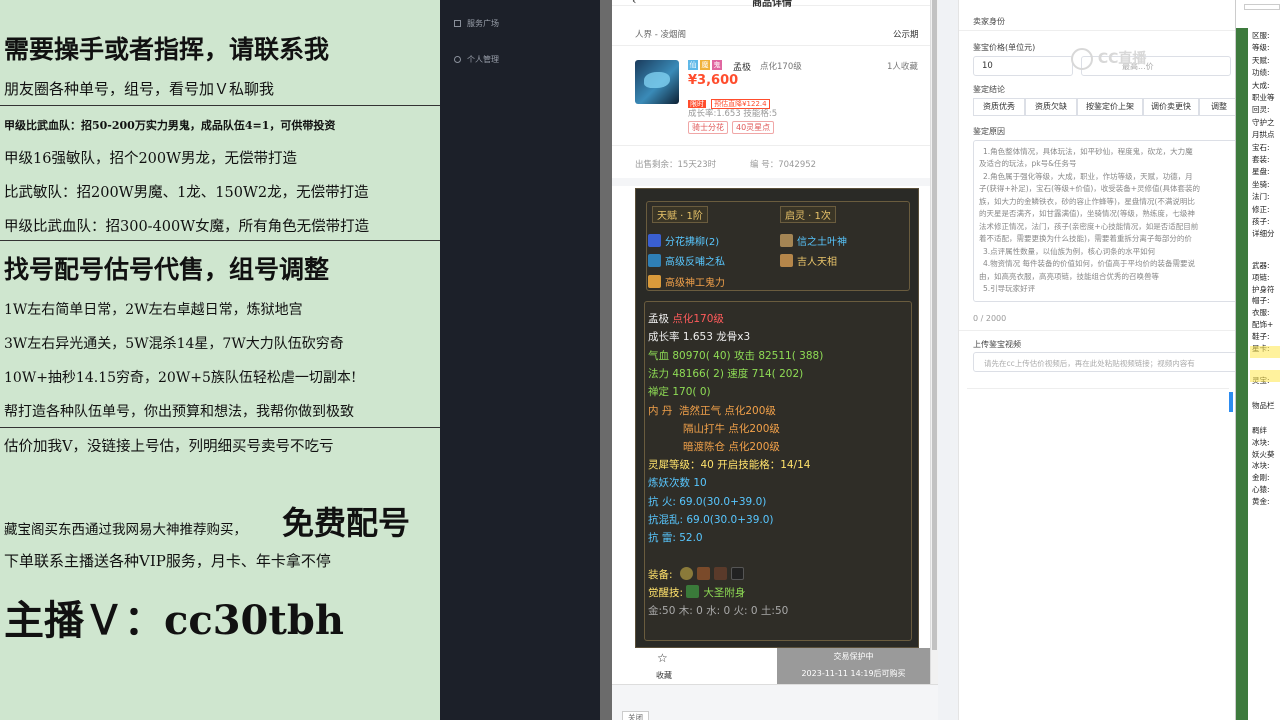  What do you see at coordinates (808, 260) in the screenshot?
I see `skill-item: 吉人天相` at bounding box center [808, 260].